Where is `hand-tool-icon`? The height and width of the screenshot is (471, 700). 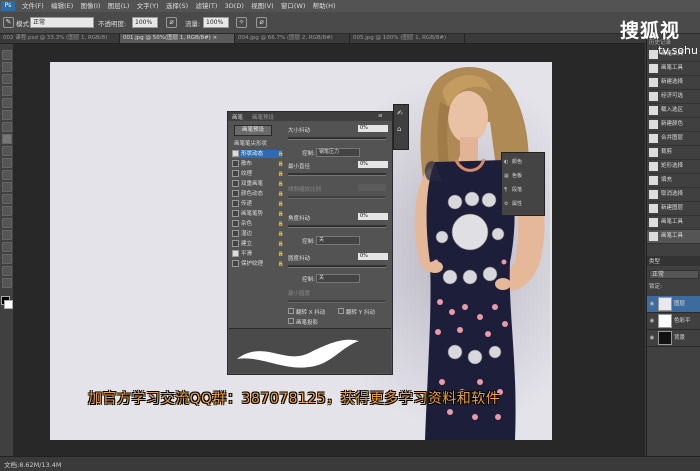
hand-tool-icon is located at coordinates (7, 271).